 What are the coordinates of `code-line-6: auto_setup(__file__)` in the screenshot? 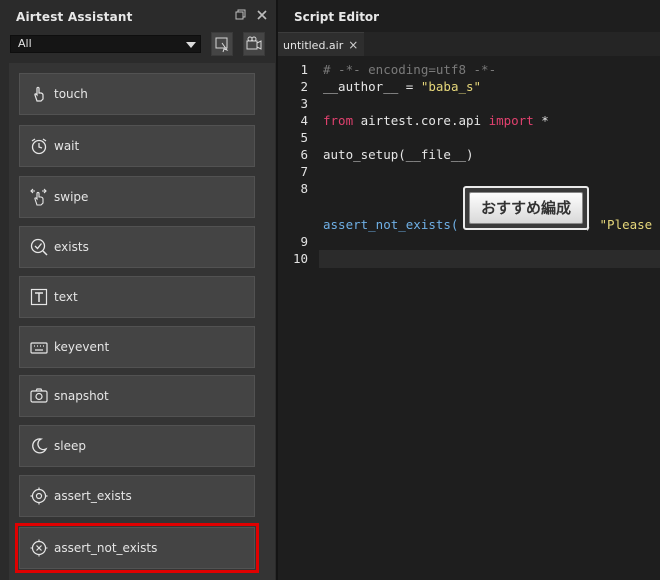 It's located at (398, 154).